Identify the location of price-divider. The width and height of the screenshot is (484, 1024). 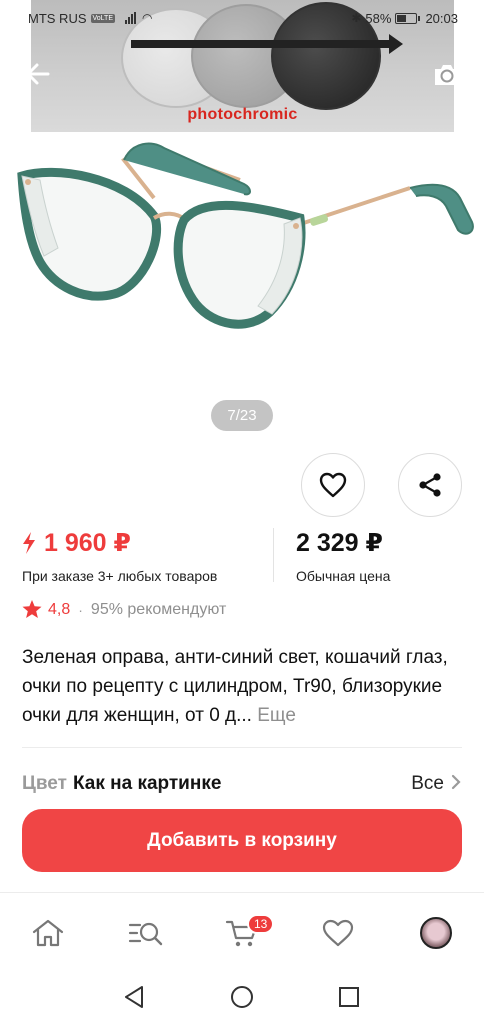
(273, 555).